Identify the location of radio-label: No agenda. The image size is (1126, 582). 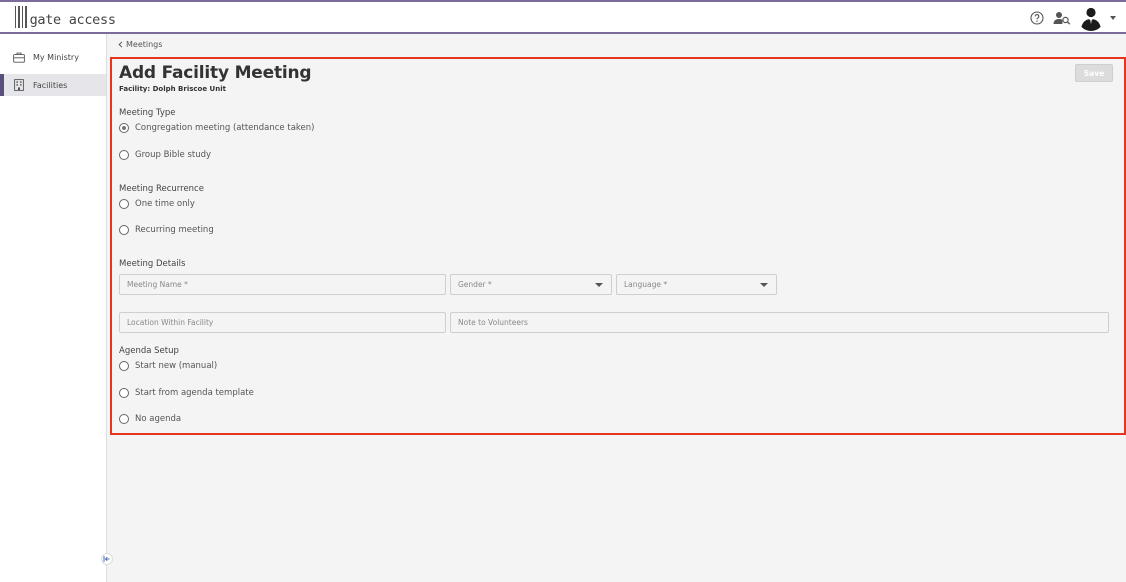
(158, 419).